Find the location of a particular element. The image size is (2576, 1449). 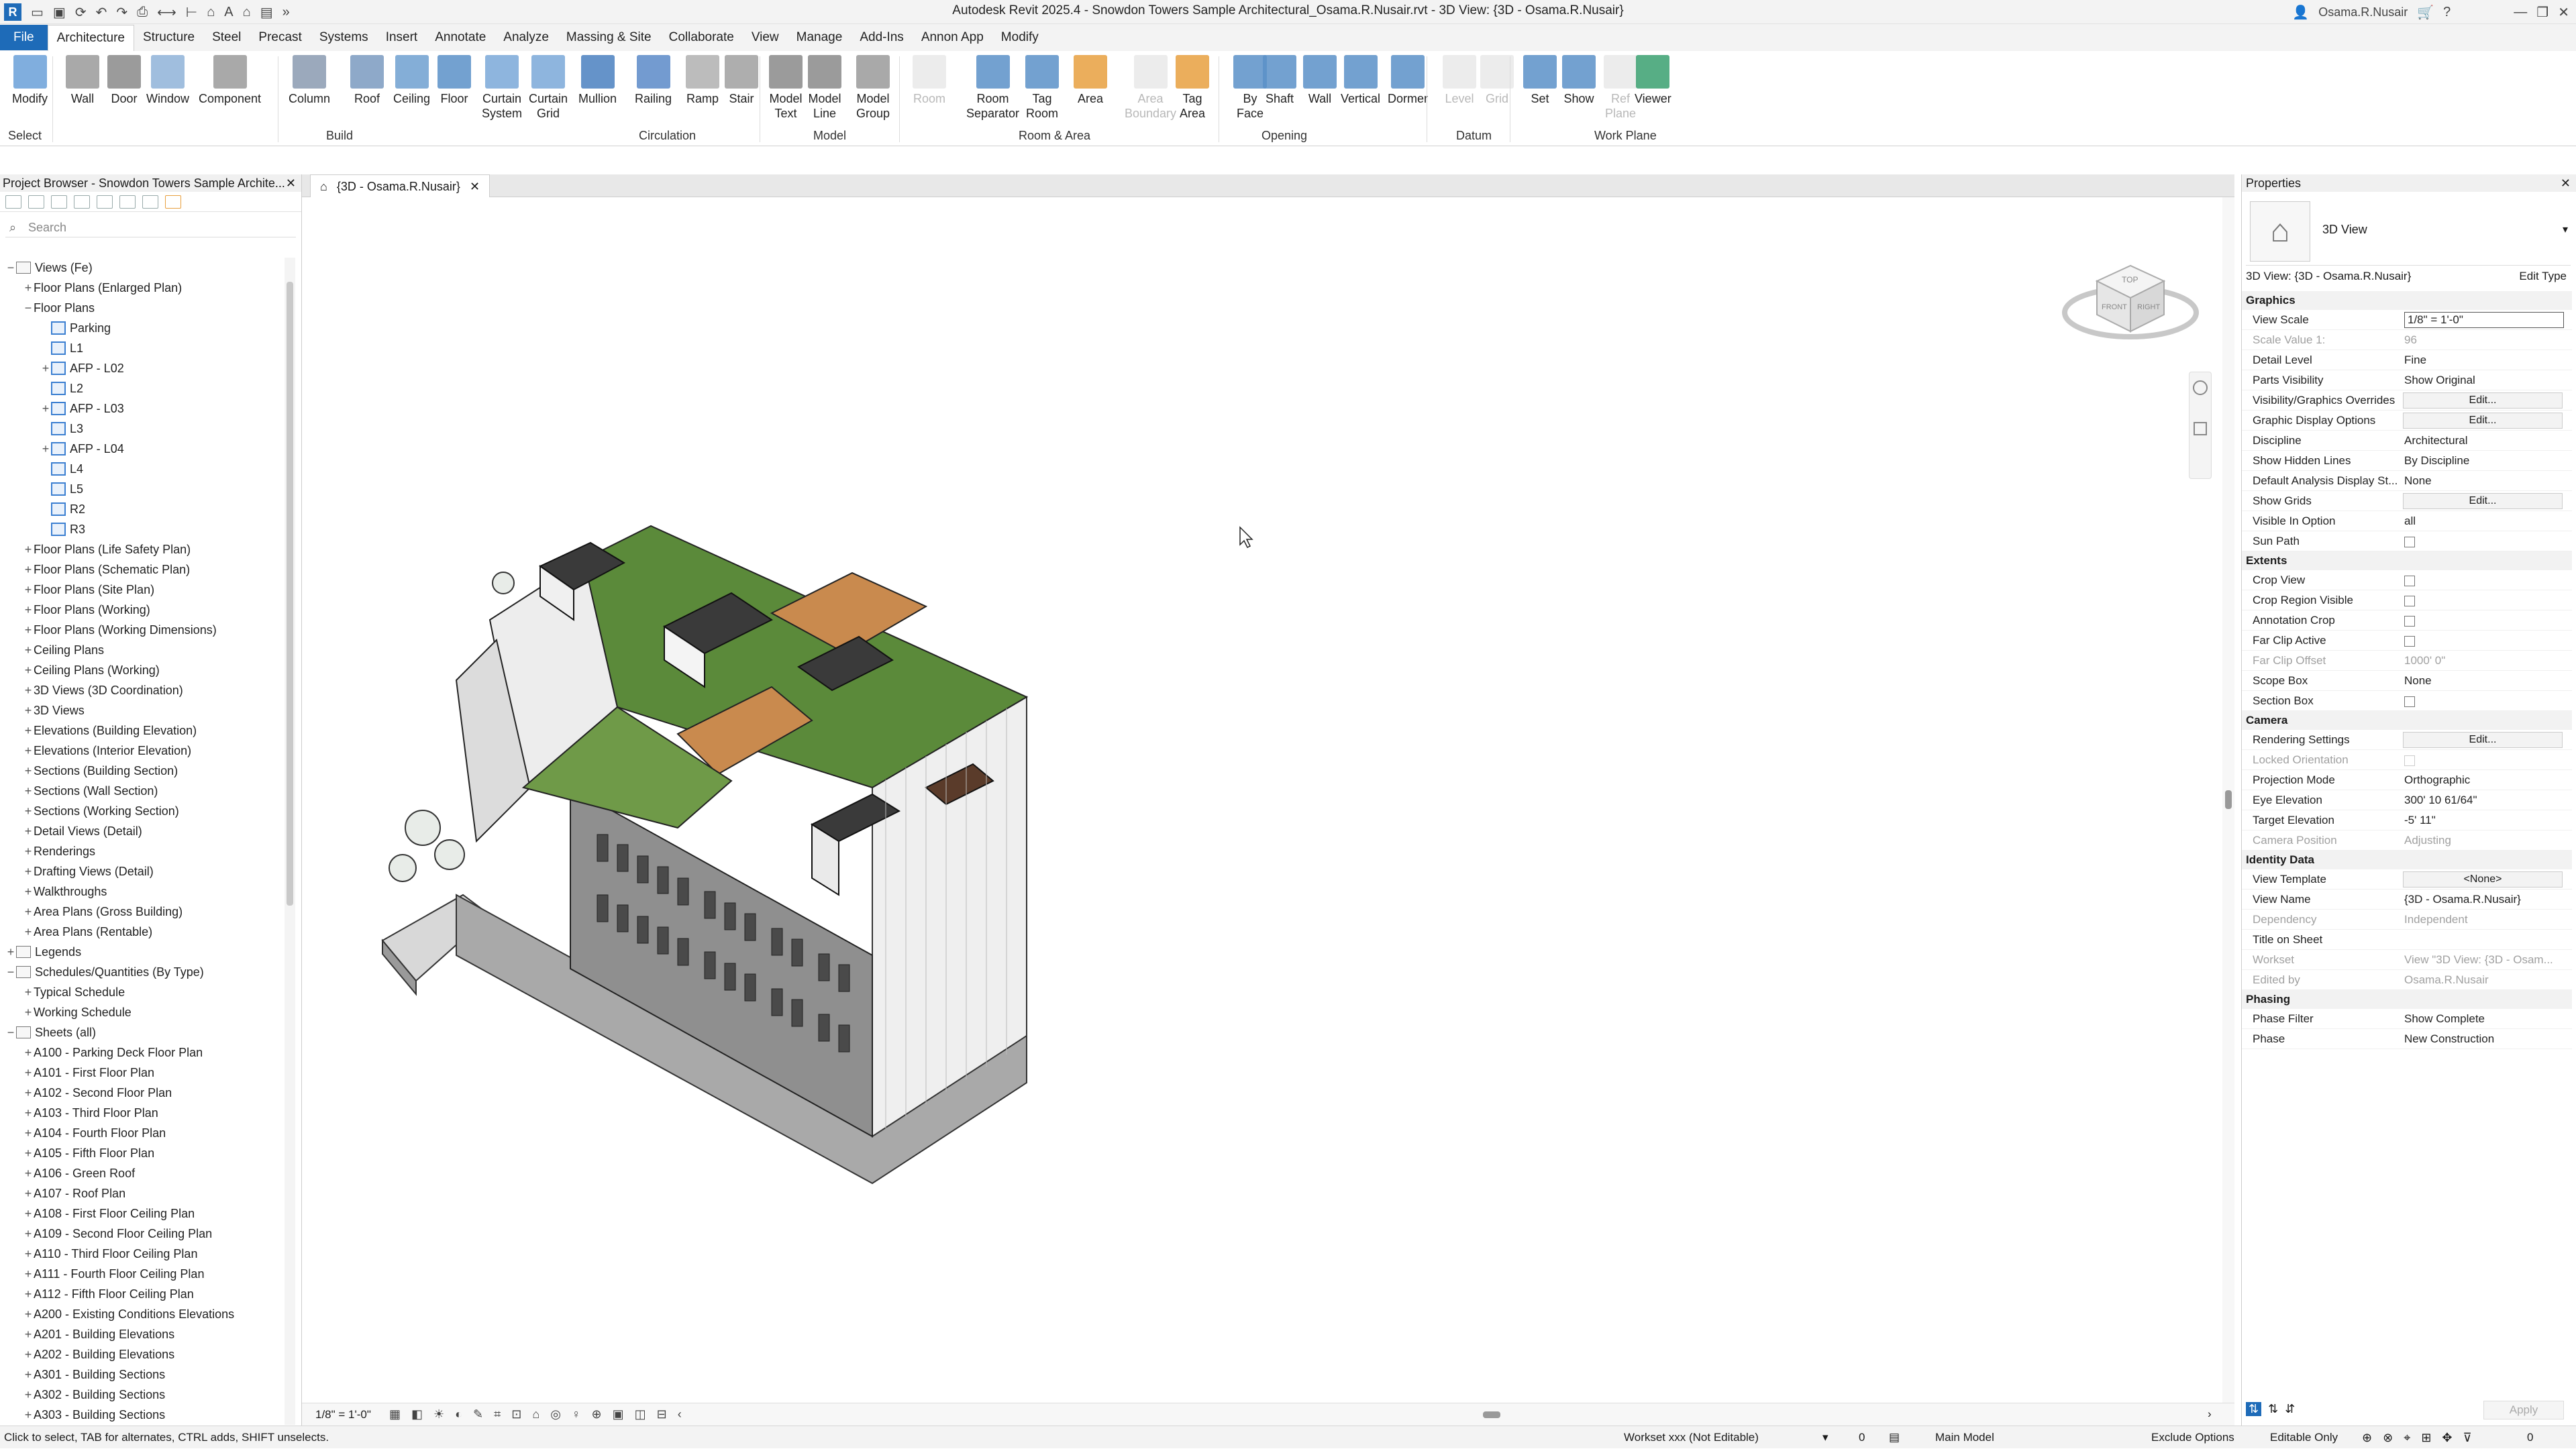

views-icon is located at coordinates (36, 202).